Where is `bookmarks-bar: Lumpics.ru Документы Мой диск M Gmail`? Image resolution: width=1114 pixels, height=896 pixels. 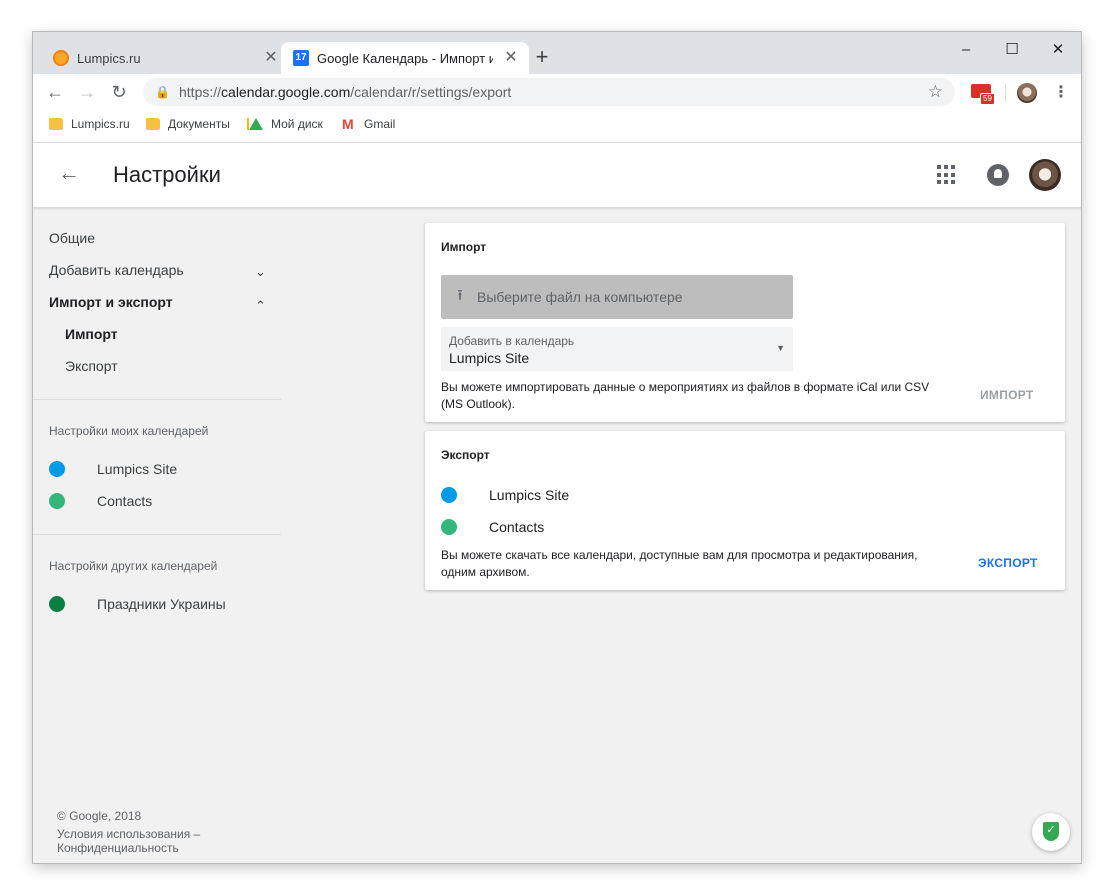 bookmarks-bar: Lumpics.ru Документы Мой диск M Gmail is located at coordinates (557, 126).